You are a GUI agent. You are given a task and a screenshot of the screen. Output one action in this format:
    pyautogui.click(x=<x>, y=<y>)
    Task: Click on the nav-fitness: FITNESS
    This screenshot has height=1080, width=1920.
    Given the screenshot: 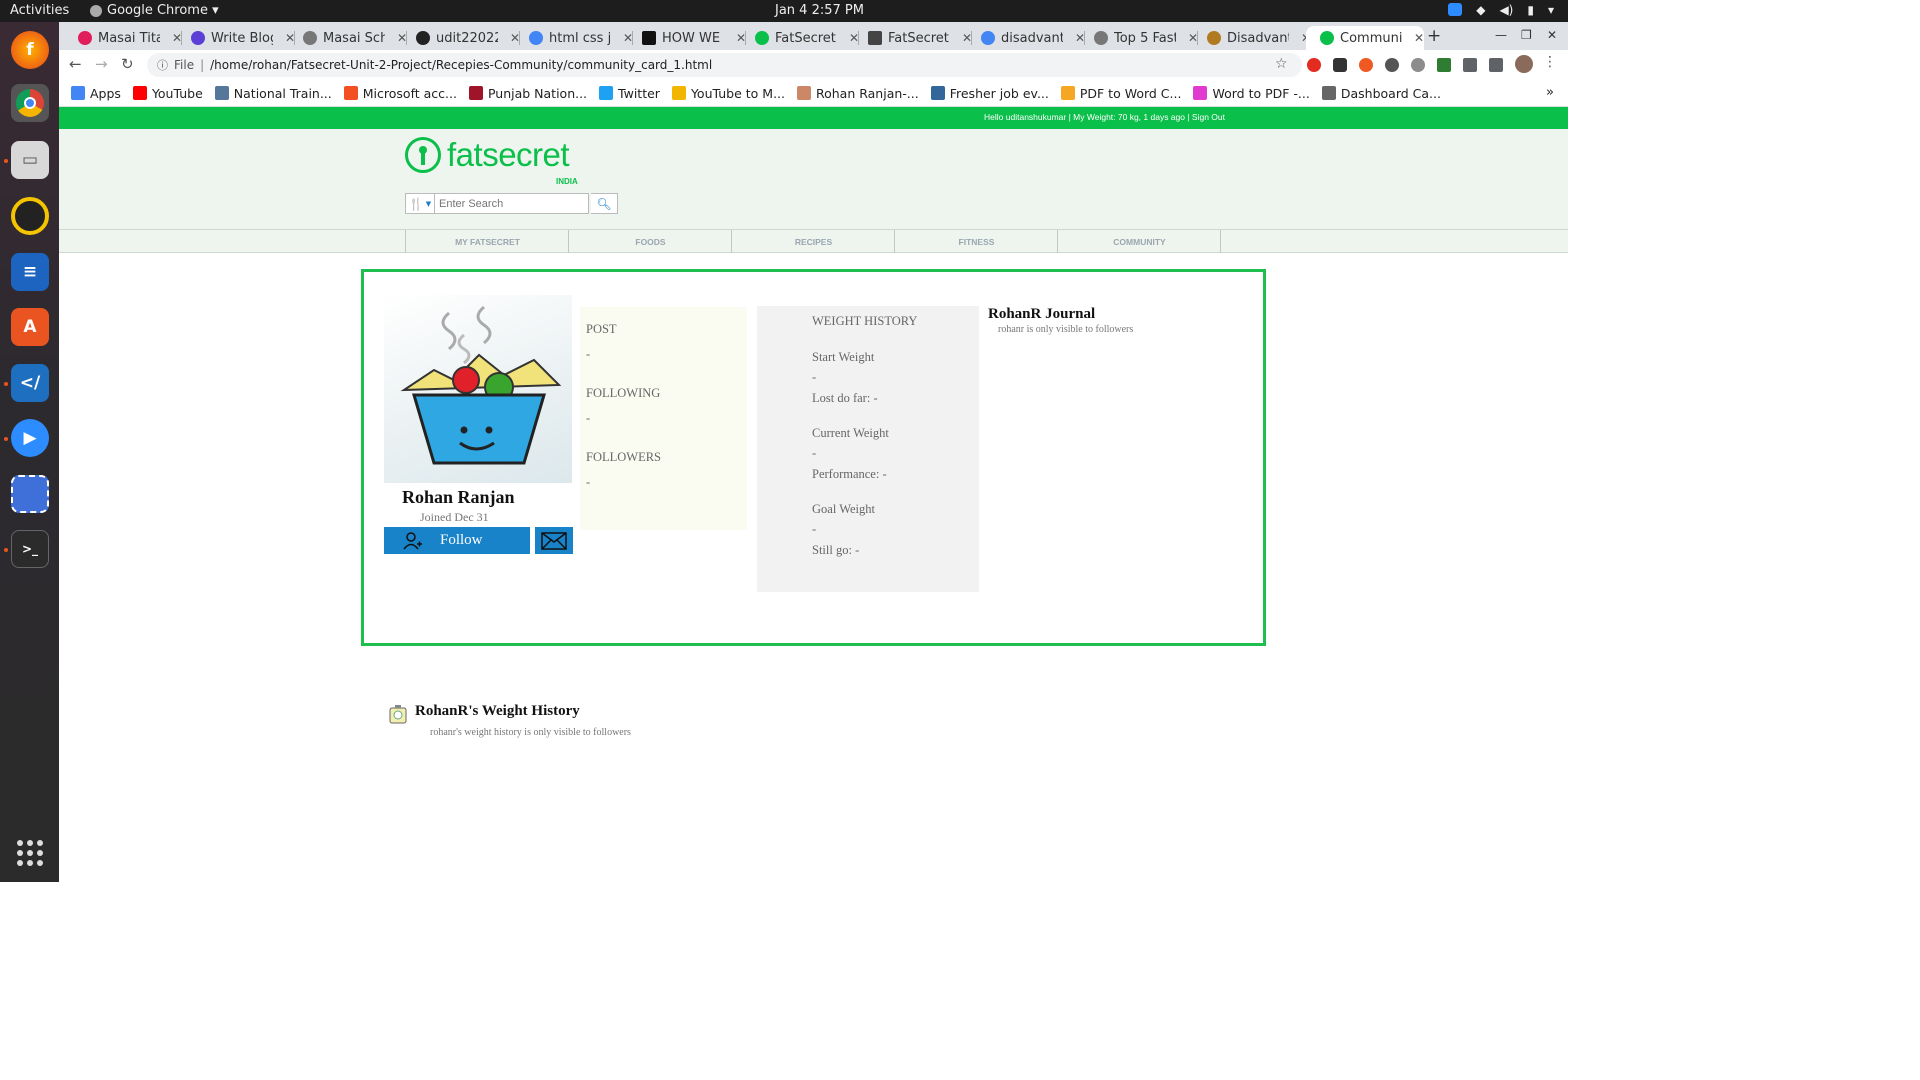 What is the action you would take?
    pyautogui.click(x=976, y=241)
    